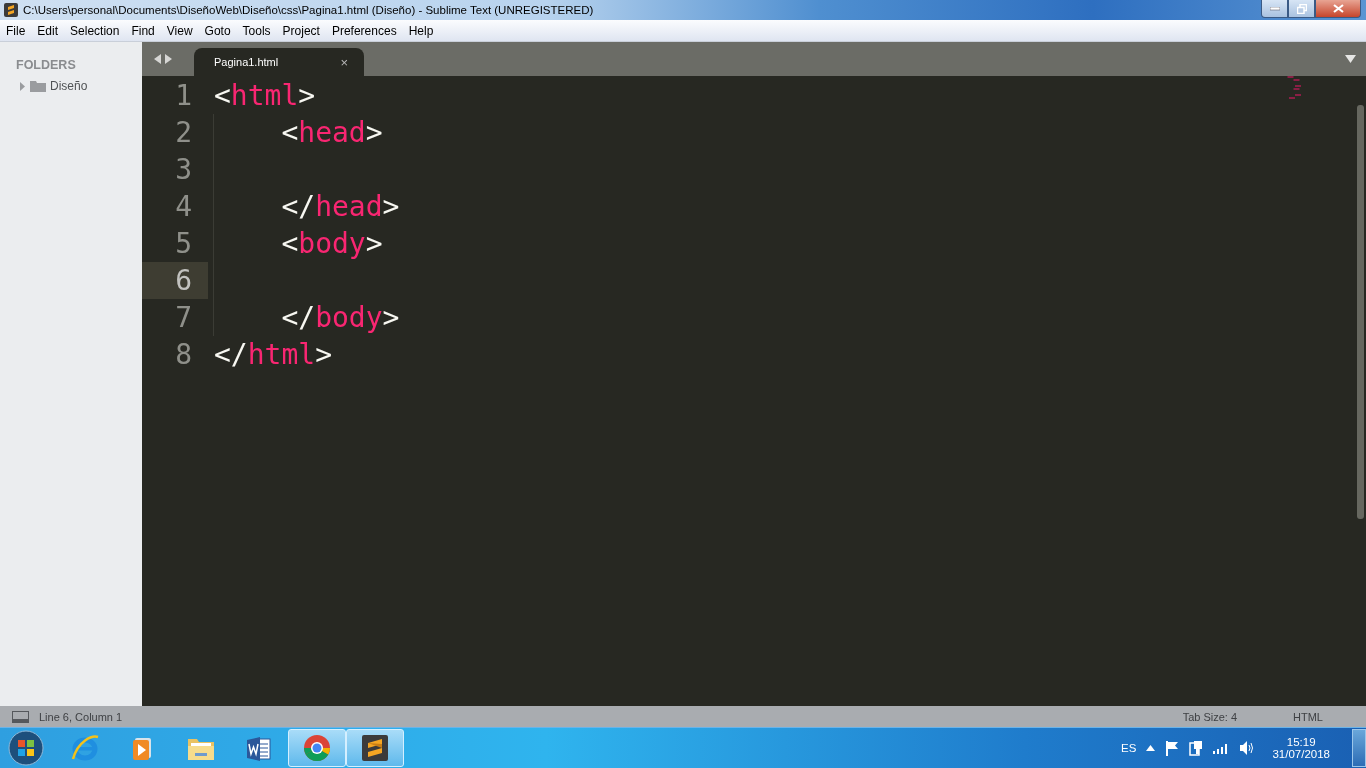  Describe the element at coordinates (1221, 748) in the screenshot. I see `signal-icon` at that location.